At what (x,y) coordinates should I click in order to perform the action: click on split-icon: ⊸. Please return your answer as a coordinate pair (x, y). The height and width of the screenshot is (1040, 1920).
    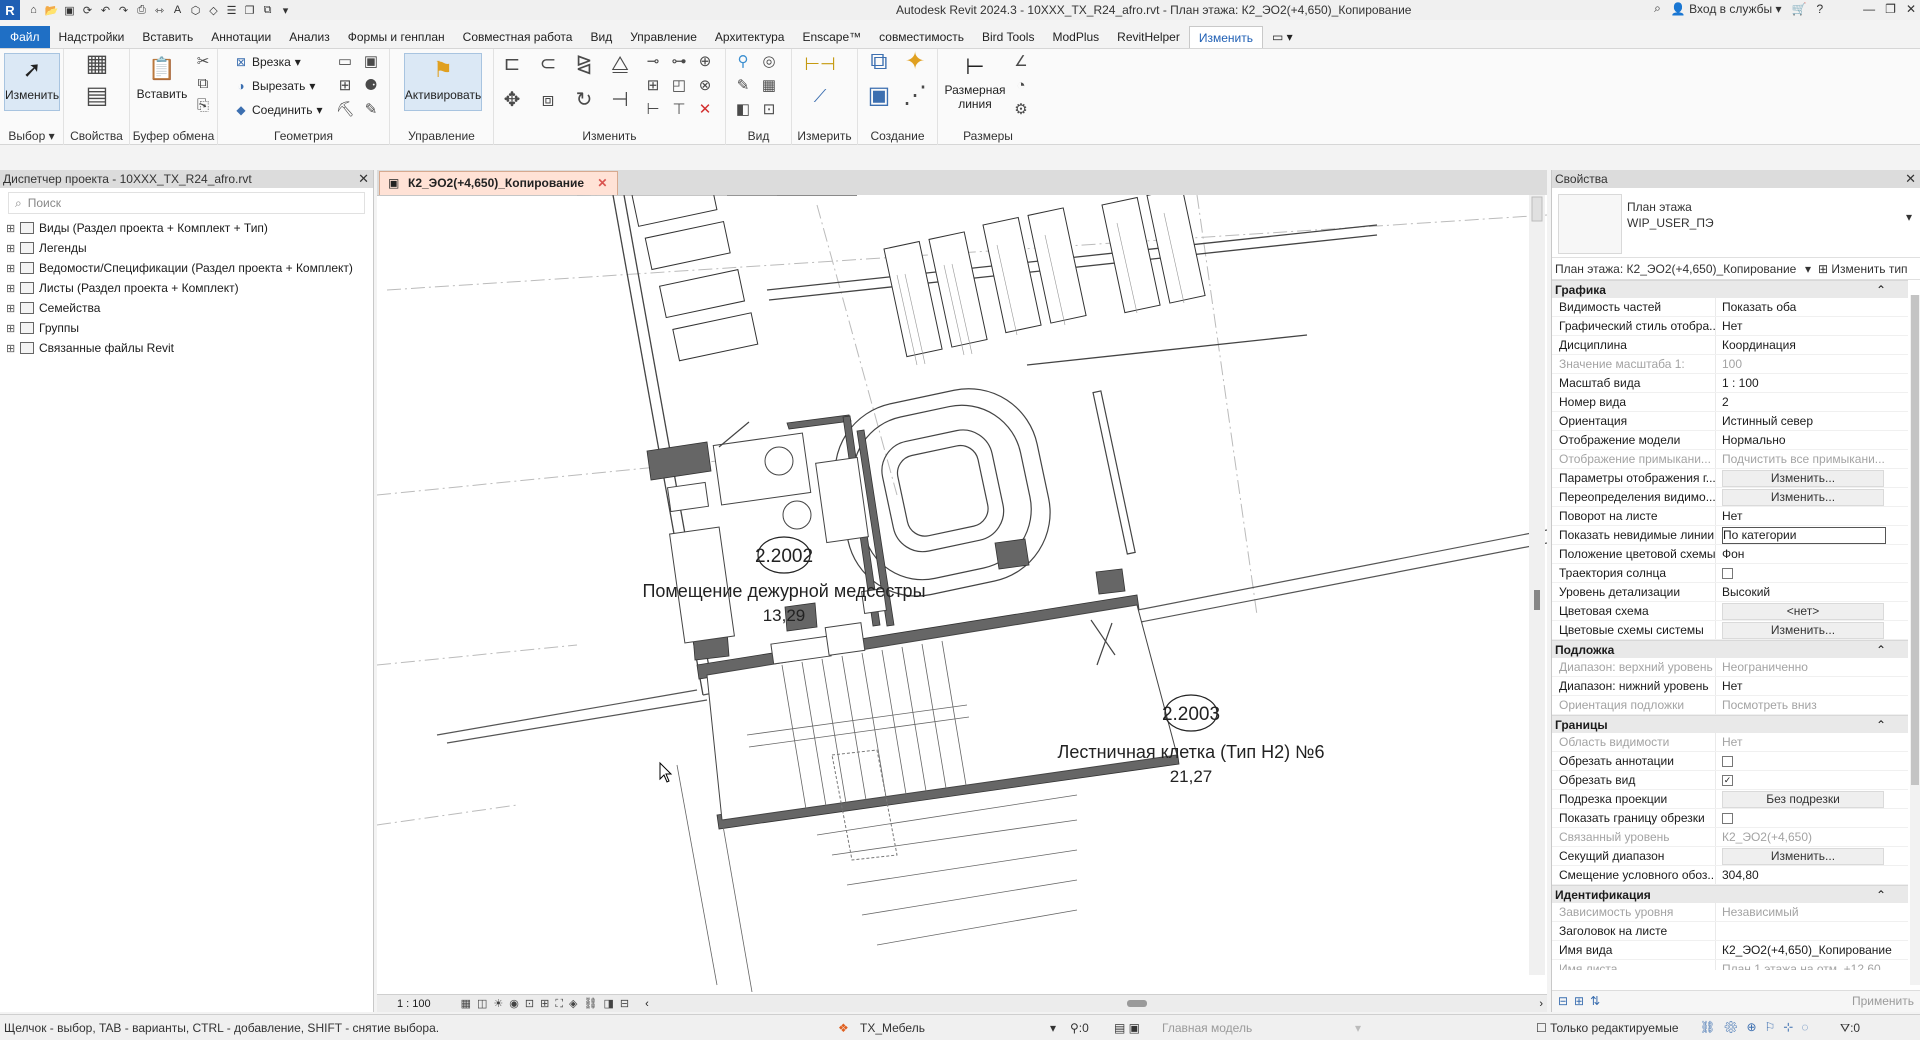
    Looking at the image, I should click on (653, 62).